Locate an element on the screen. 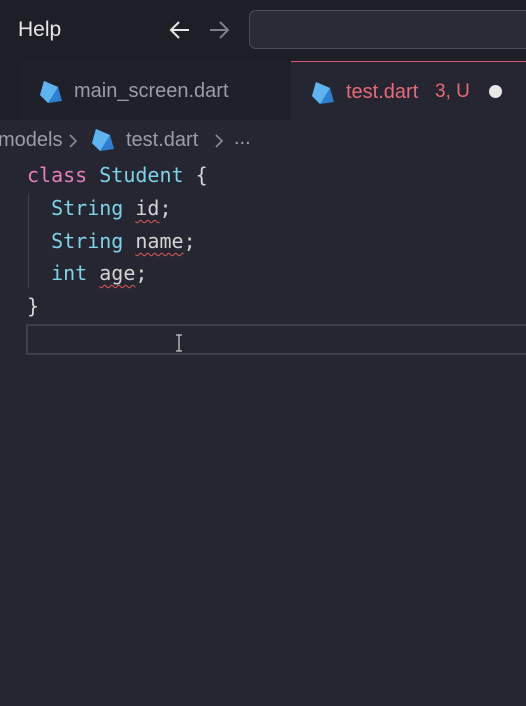  tab-label: main_screen.dart is located at coordinates (151, 91).